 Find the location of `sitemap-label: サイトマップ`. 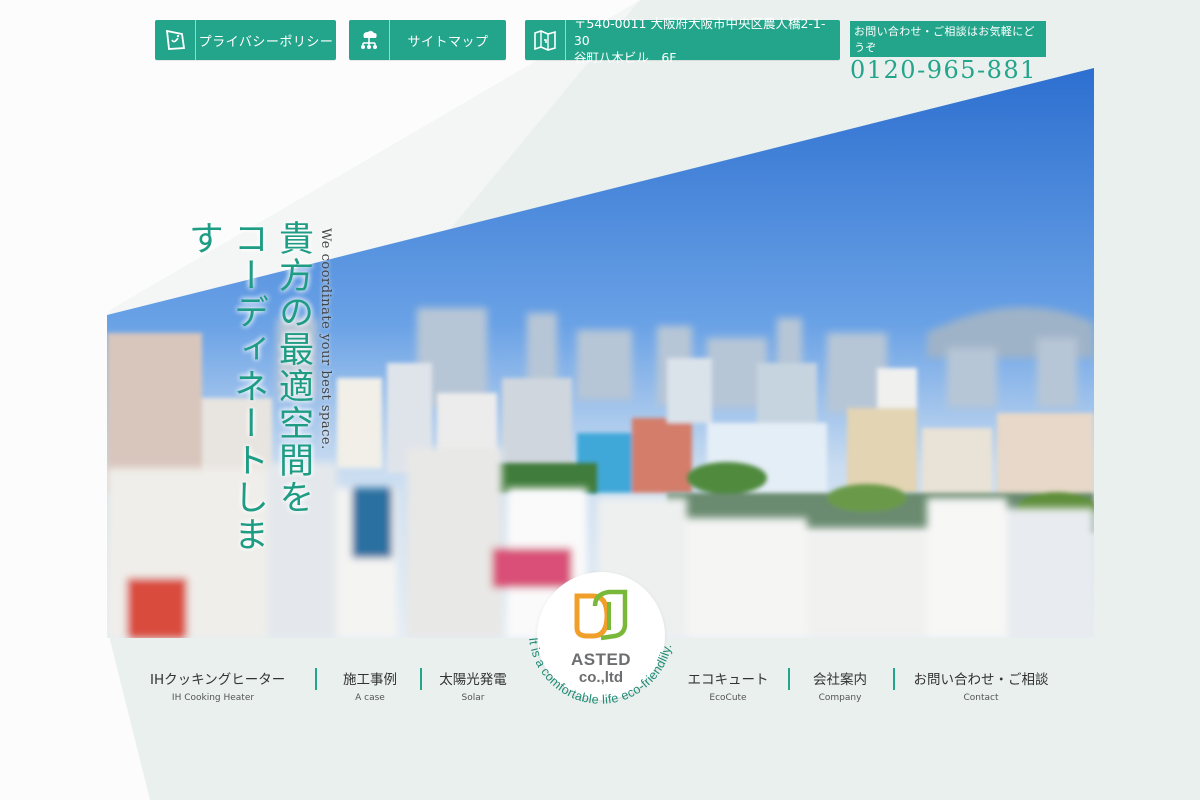

sitemap-label: サイトマップ is located at coordinates (448, 42).